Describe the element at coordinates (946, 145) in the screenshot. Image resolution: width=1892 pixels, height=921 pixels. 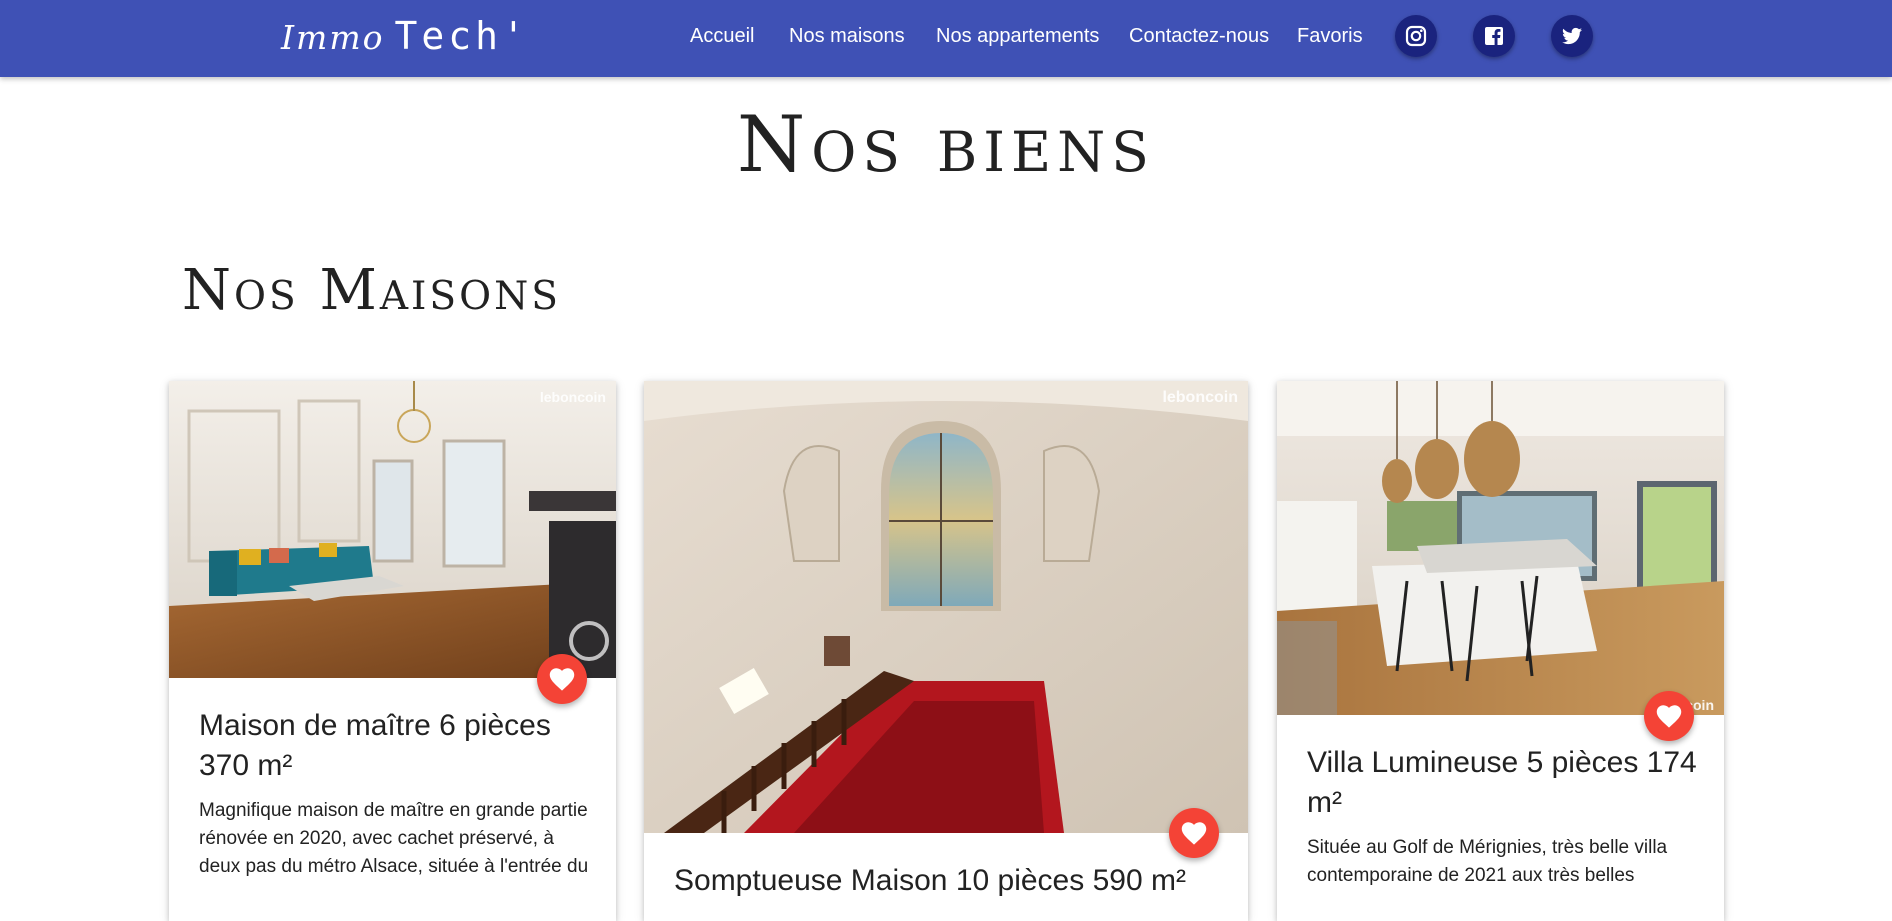
I see `page-title: Nos biens` at that location.